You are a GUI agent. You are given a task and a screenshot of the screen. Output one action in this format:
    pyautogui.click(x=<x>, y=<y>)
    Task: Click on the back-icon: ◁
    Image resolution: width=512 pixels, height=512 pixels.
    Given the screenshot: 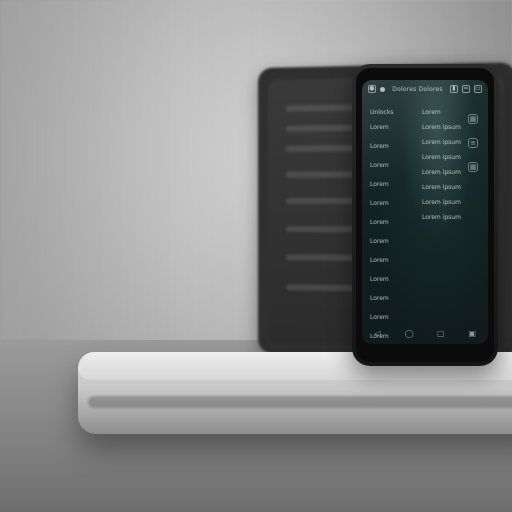 What is the action you would take?
    pyautogui.click(x=378, y=333)
    